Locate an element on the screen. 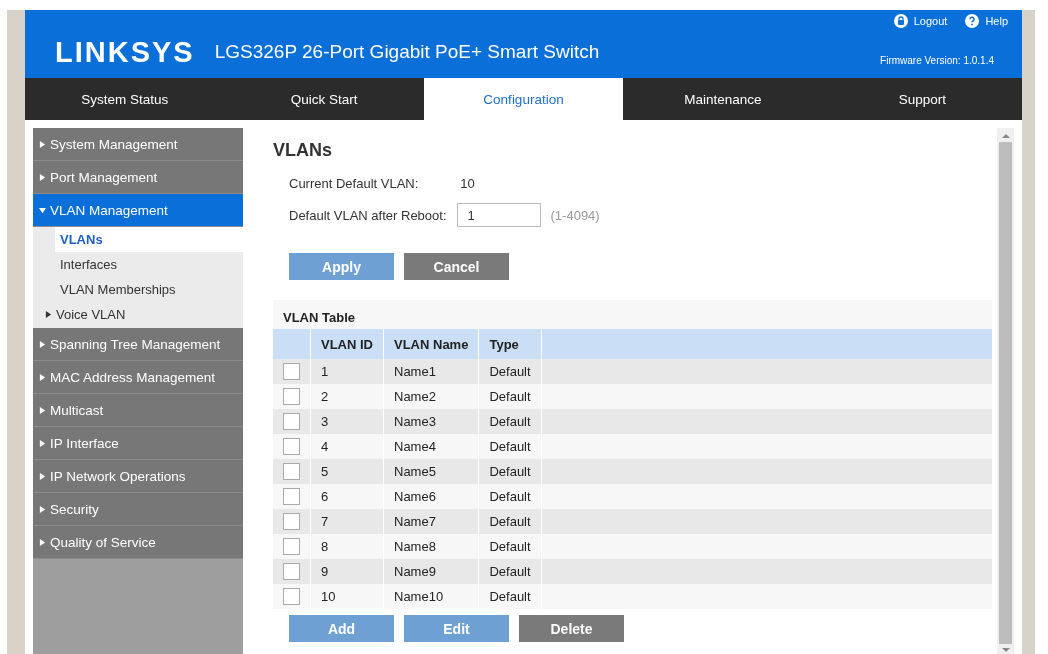 Image resolution: width=1048 pixels, height=654 pixels. column-header: VLAN Name is located at coordinates (431, 344).